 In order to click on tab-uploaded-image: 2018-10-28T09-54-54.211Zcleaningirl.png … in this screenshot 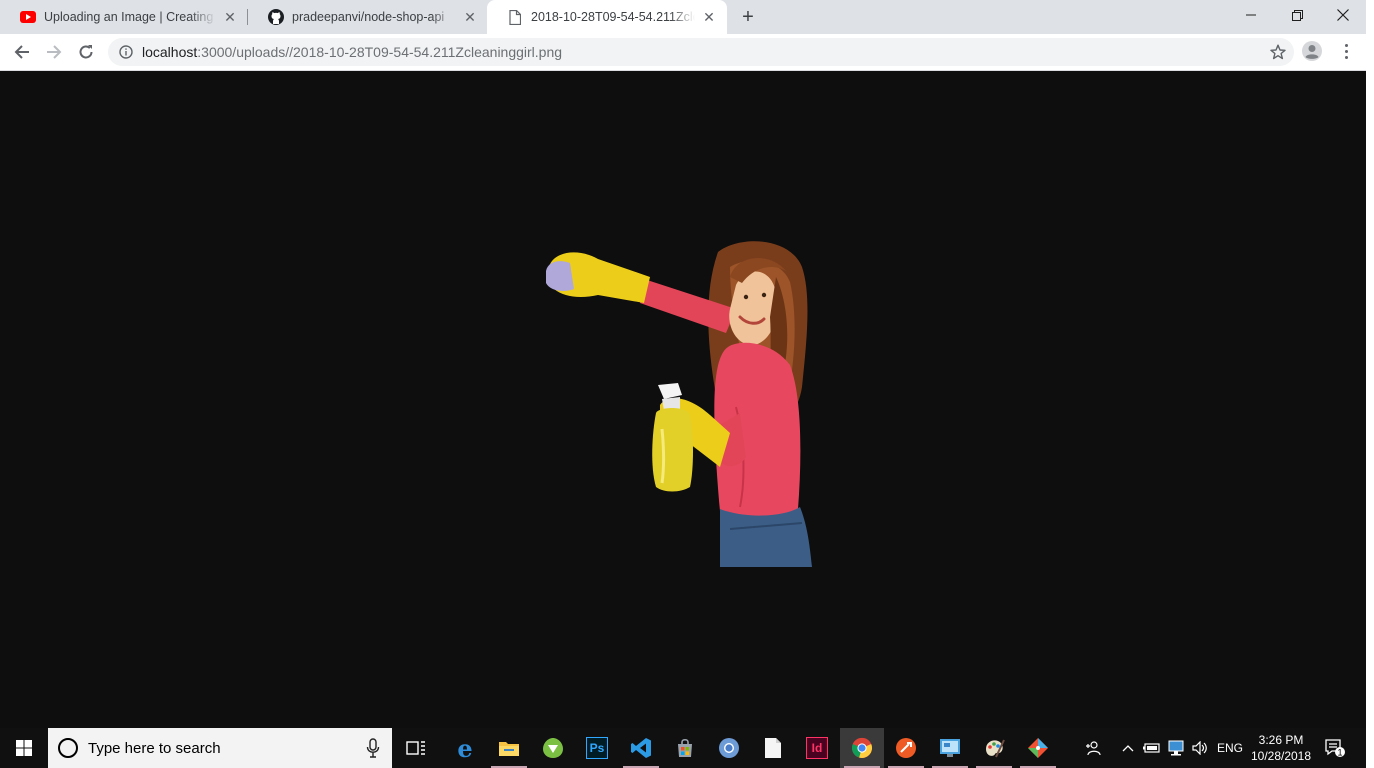, I will do `click(607, 17)`.